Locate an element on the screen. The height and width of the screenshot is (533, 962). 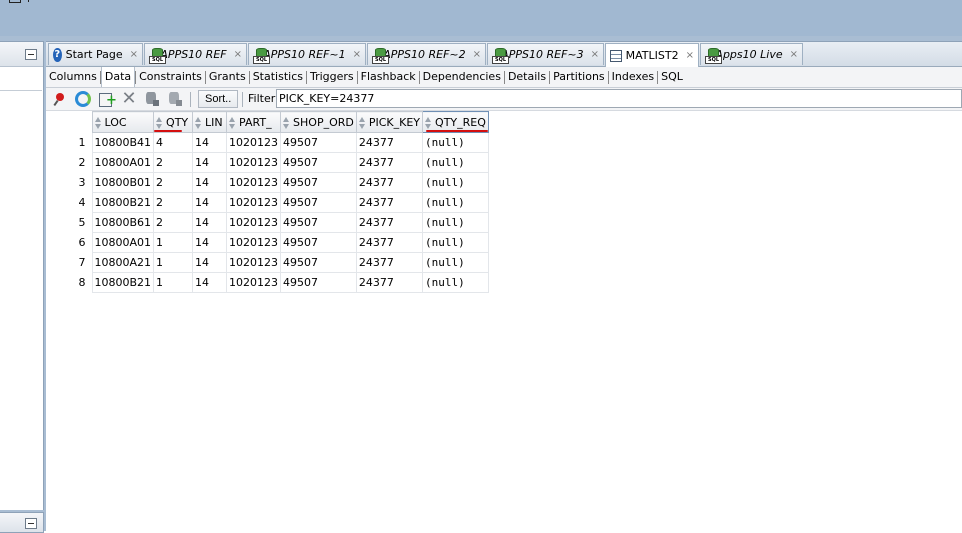
subtab-dependencies: Dependencies is located at coordinates (462, 77).